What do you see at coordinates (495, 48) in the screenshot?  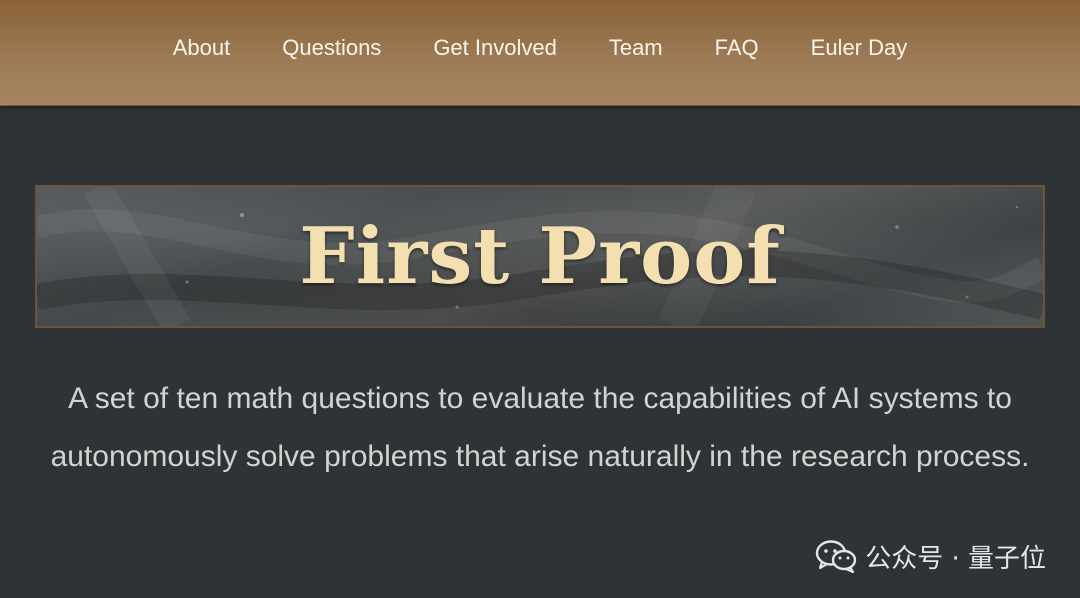 I see `nav-link-get-involved: Get Involved` at bounding box center [495, 48].